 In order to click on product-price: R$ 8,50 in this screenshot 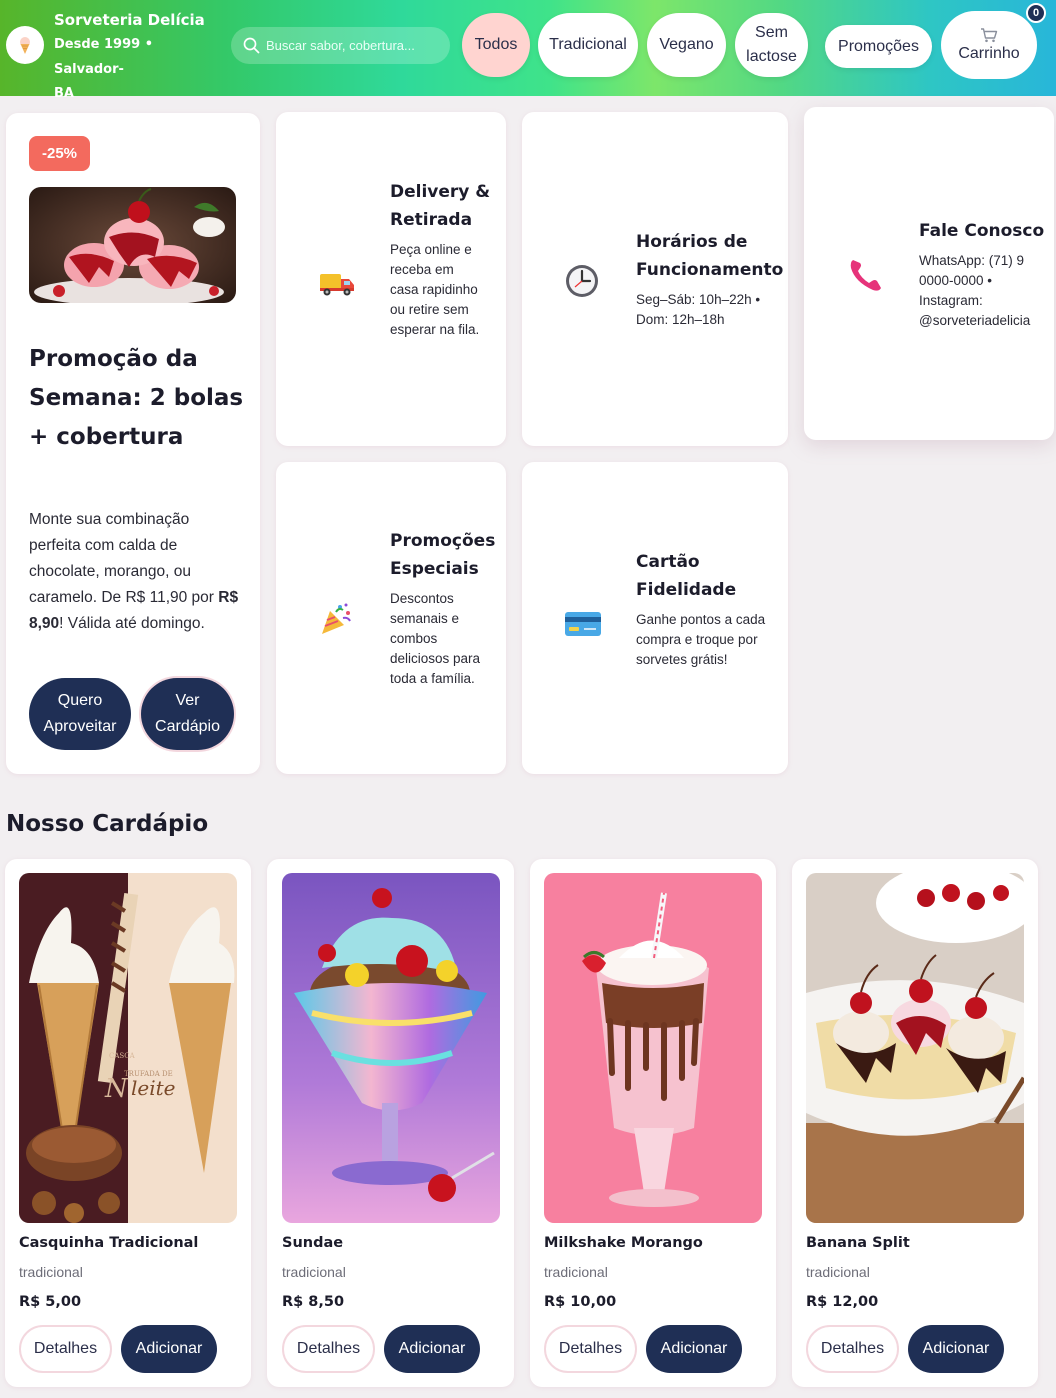, I will do `click(313, 1302)`.